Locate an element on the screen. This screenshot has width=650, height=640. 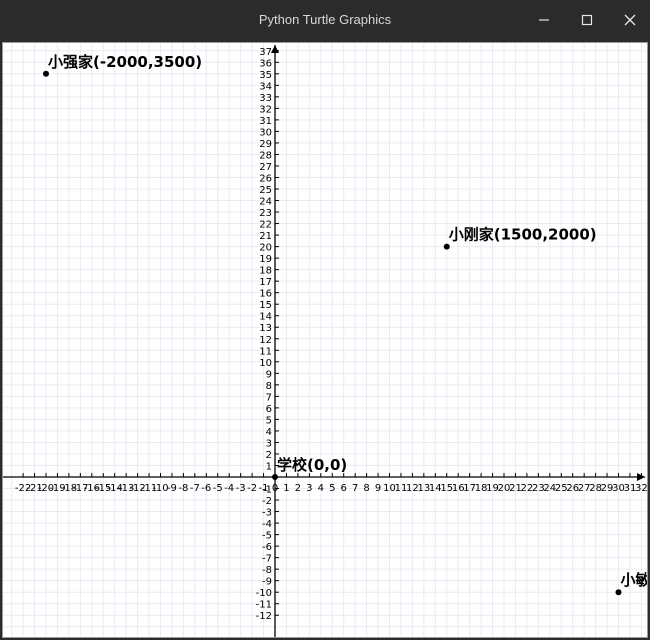
point-label: 小刚家(1500,2000) is located at coordinates (523, 235).